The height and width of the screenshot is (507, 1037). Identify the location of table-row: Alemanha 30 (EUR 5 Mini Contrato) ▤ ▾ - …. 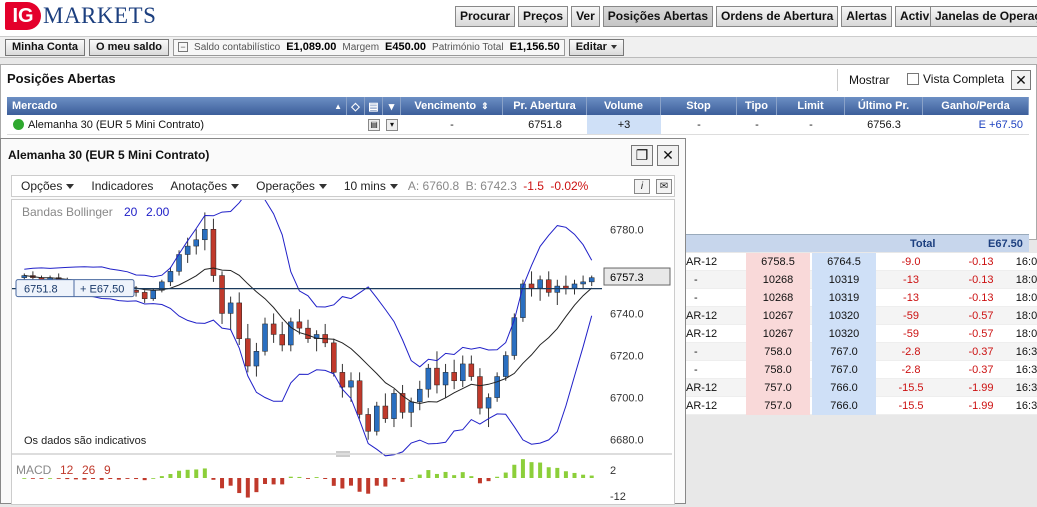
(518, 125).